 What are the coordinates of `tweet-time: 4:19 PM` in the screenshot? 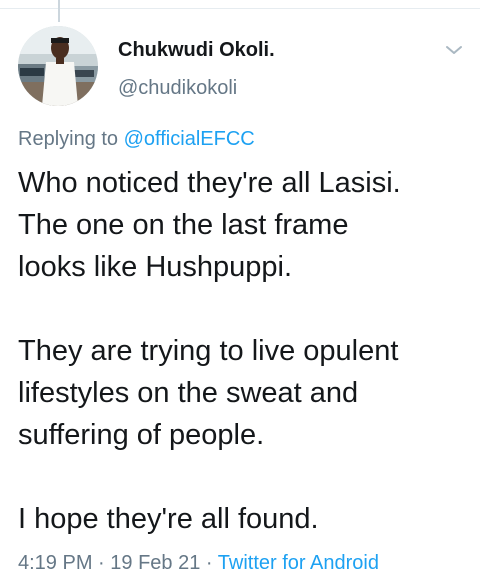 It's located at (55, 563).